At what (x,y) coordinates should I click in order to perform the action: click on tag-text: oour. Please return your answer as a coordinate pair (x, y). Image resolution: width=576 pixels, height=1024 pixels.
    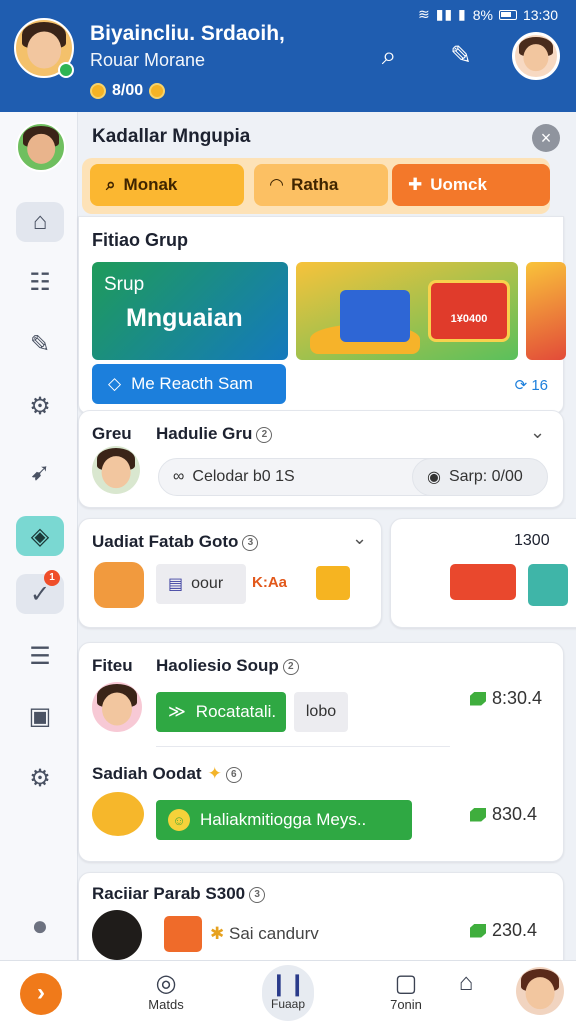
    Looking at the image, I should click on (207, 583).